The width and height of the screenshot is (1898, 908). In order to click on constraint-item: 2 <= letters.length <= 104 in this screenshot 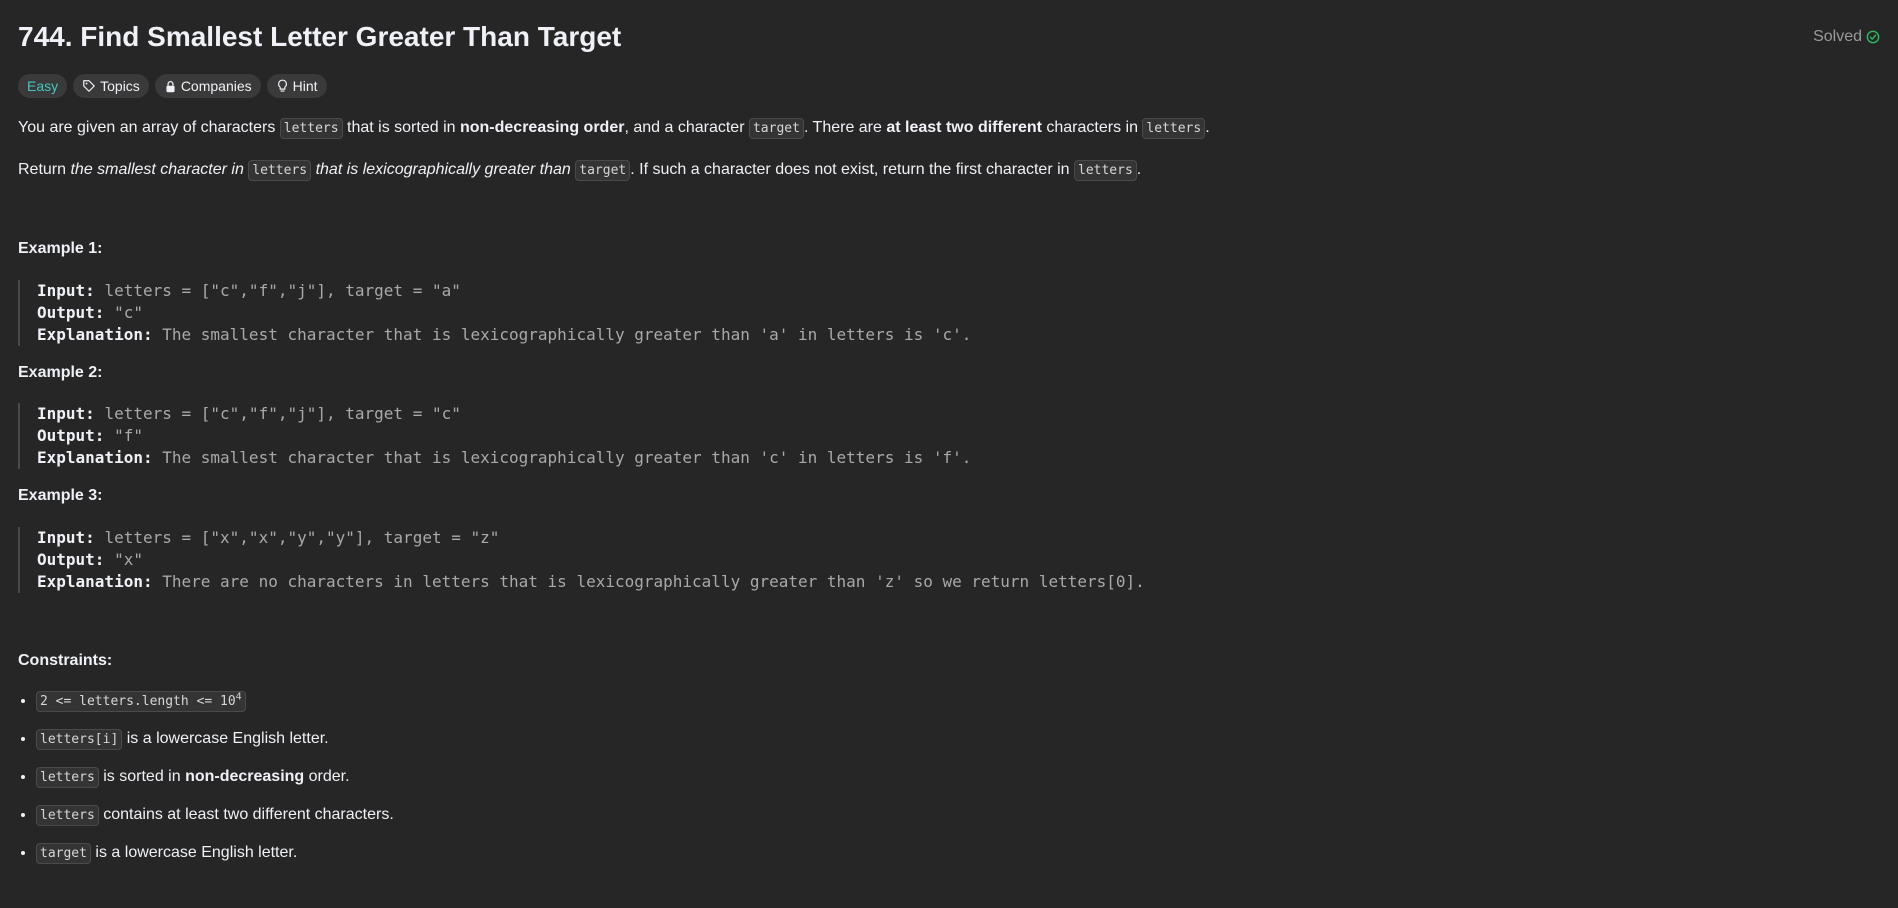, I will do `click(215, 701)`.